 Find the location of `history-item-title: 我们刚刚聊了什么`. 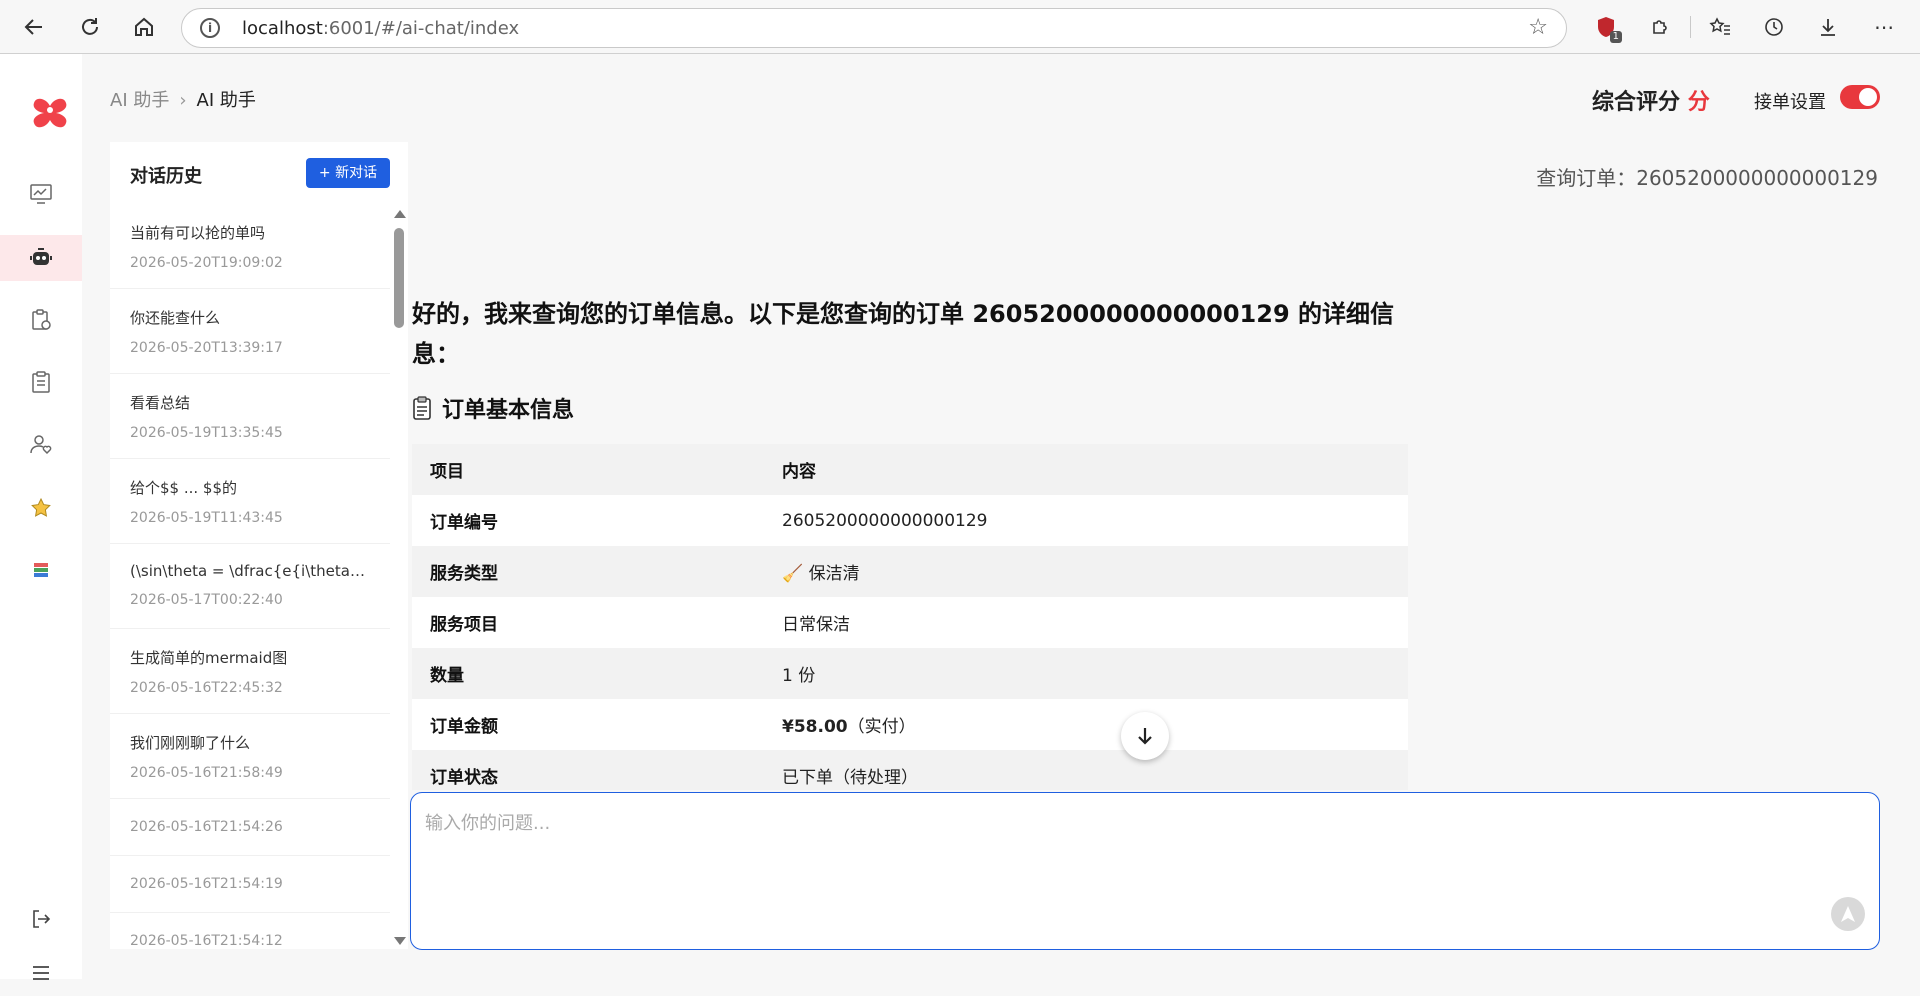

history-item-title: 我们刚刚聊了什么 is located at coordinates (190, 743).